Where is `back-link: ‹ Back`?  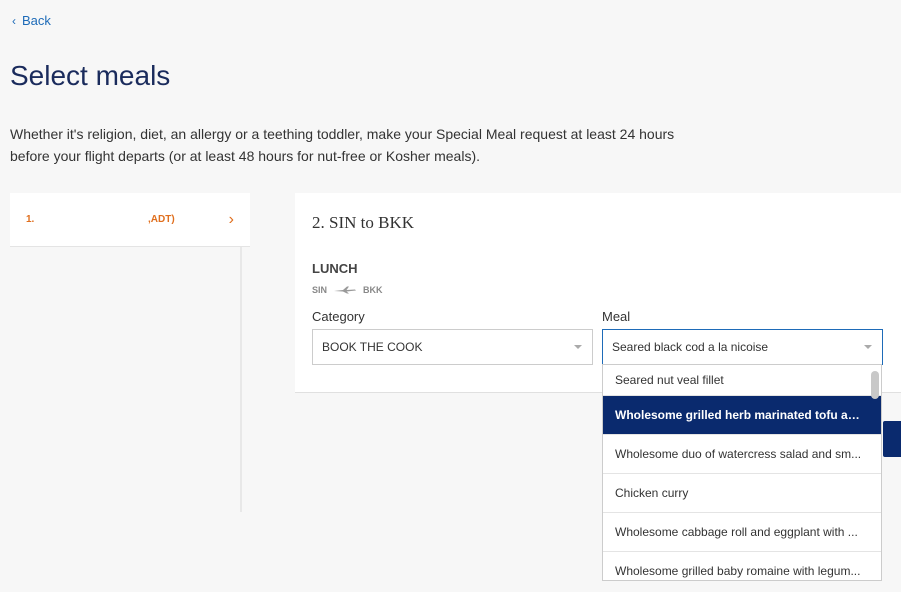 back-link: ‹ Back is located at coordinates (31, 20).